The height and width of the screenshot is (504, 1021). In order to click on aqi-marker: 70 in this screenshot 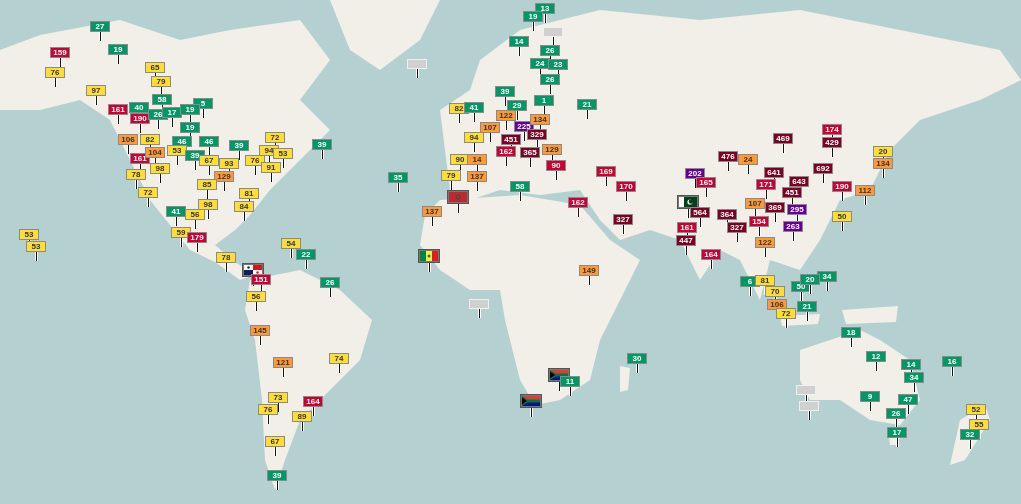, I will do `click(775, 291)`.